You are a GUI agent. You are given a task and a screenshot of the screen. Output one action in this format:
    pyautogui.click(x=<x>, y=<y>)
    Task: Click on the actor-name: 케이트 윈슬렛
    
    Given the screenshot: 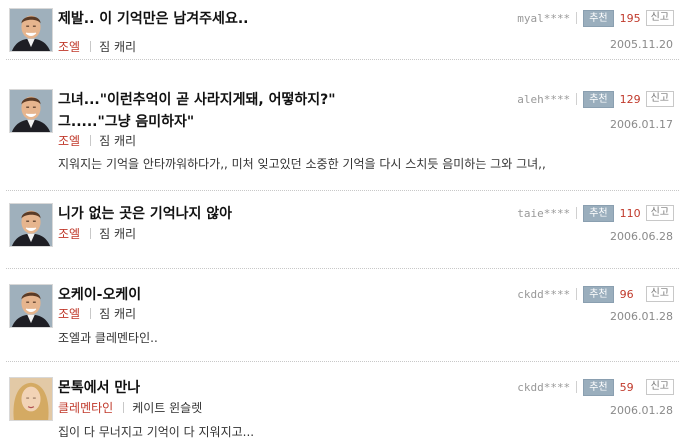 What is the action you would take?
    pyautogui.click(x=167, y=408)
    